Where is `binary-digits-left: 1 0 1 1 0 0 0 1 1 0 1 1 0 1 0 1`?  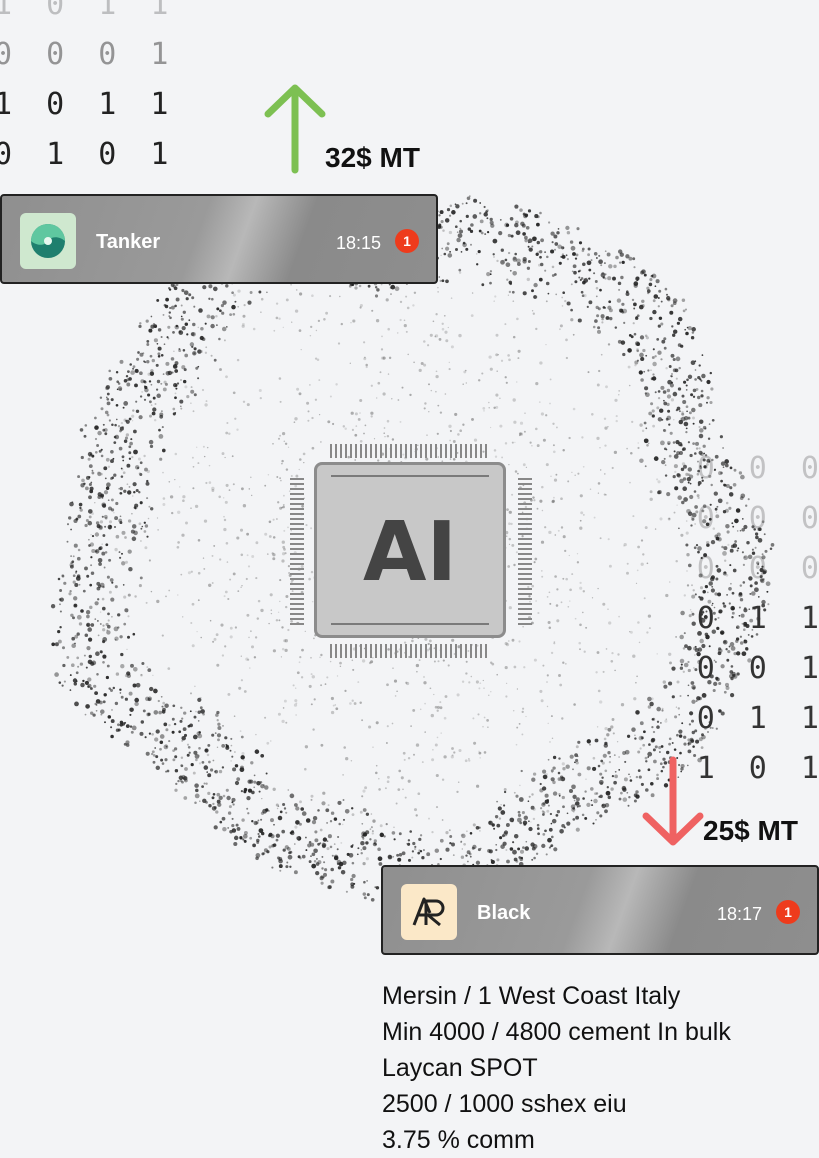 binary-digits-left: 1 0 1 1 0 0 0 1 1 0 1 1 0 1 0 1 is located at coordinates (88, 86).